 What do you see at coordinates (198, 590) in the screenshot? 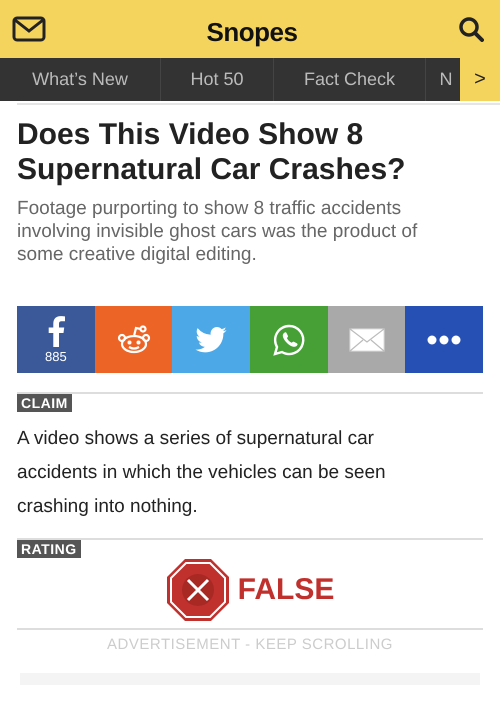
I see `stop-sign-icon` at bounding box center [198, 590].